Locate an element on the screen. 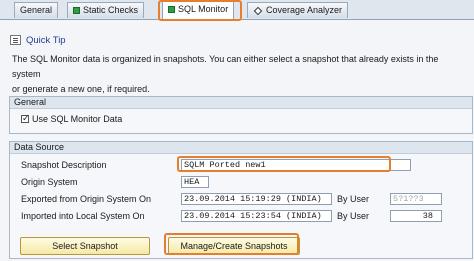 Image resolution: width=474 pixels, height=261 pixels. quick-tip-line-2: or generate a new one, if required. is located at coordinates (81, 89).